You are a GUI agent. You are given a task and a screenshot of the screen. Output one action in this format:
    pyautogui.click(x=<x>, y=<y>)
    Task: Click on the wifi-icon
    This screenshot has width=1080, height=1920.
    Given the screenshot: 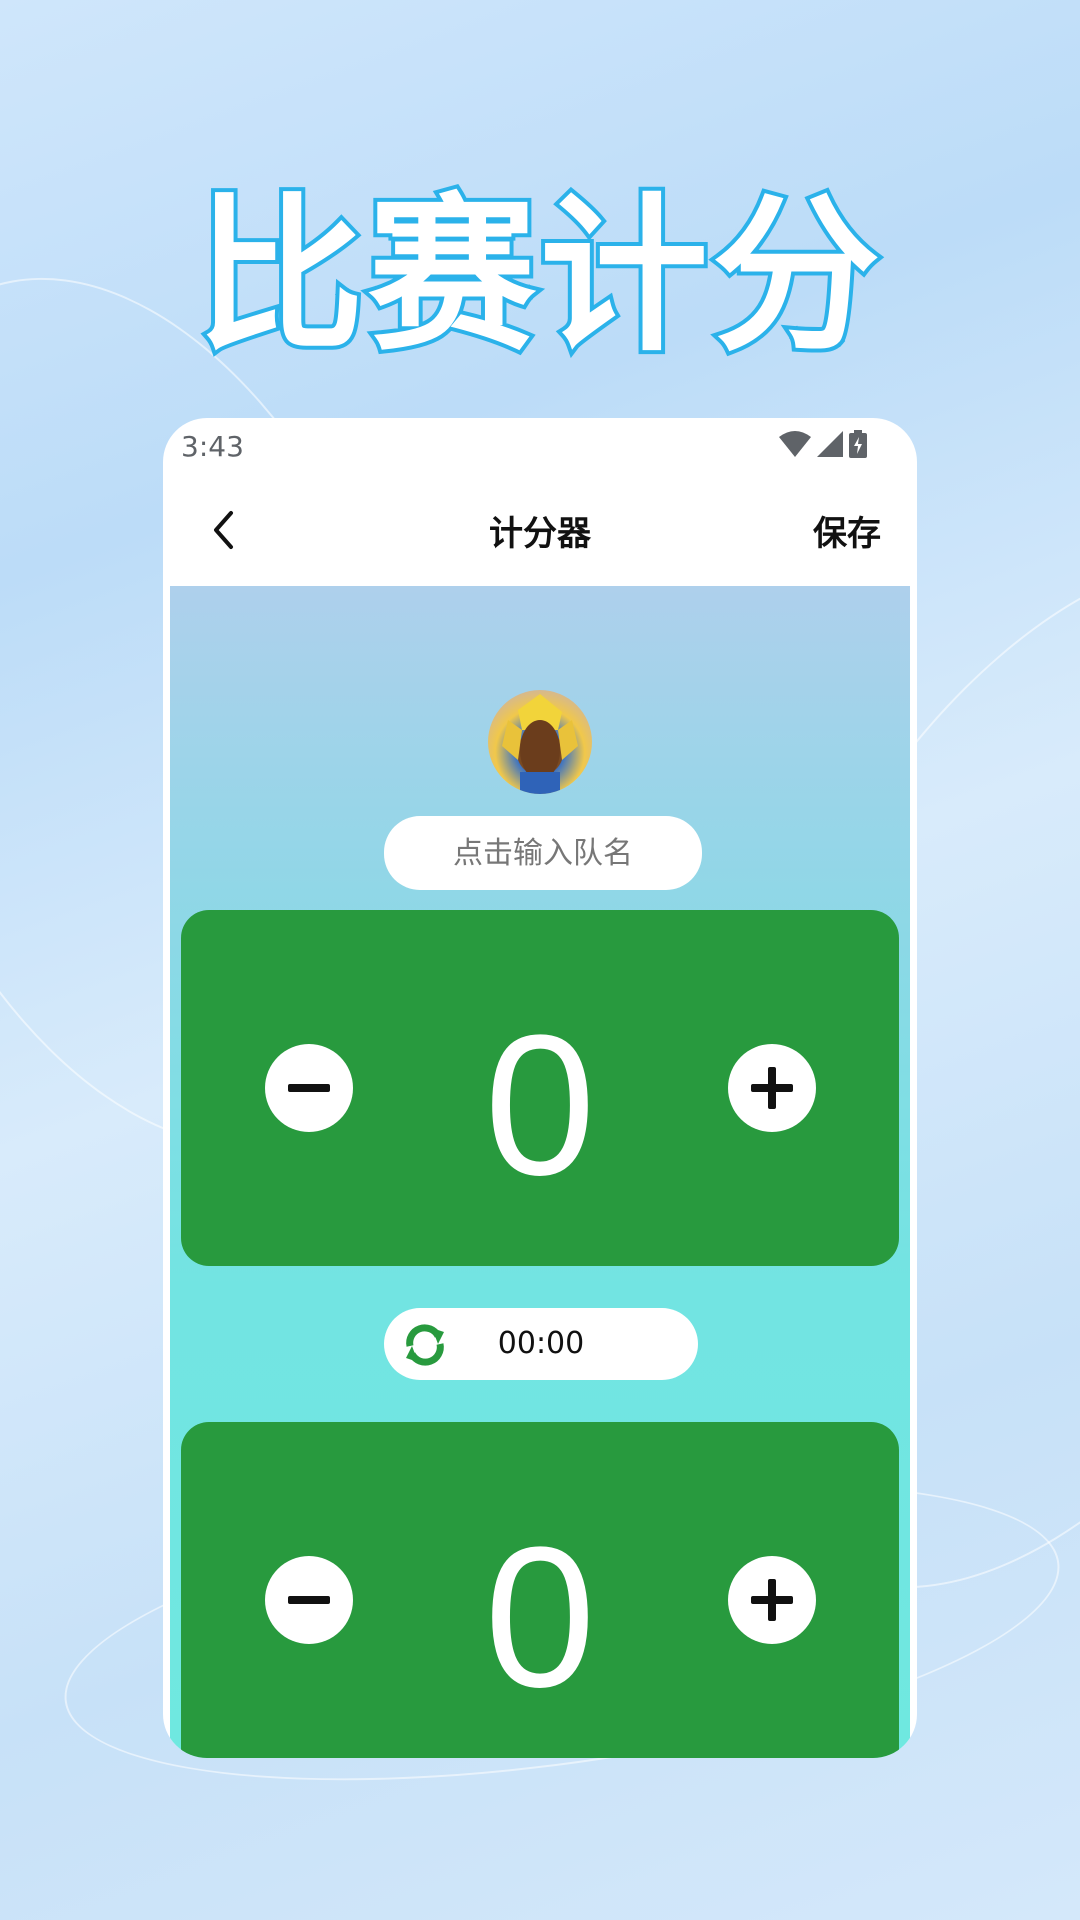 What is the action you would take?
    pyautogui.click(x=795, y=444)
    